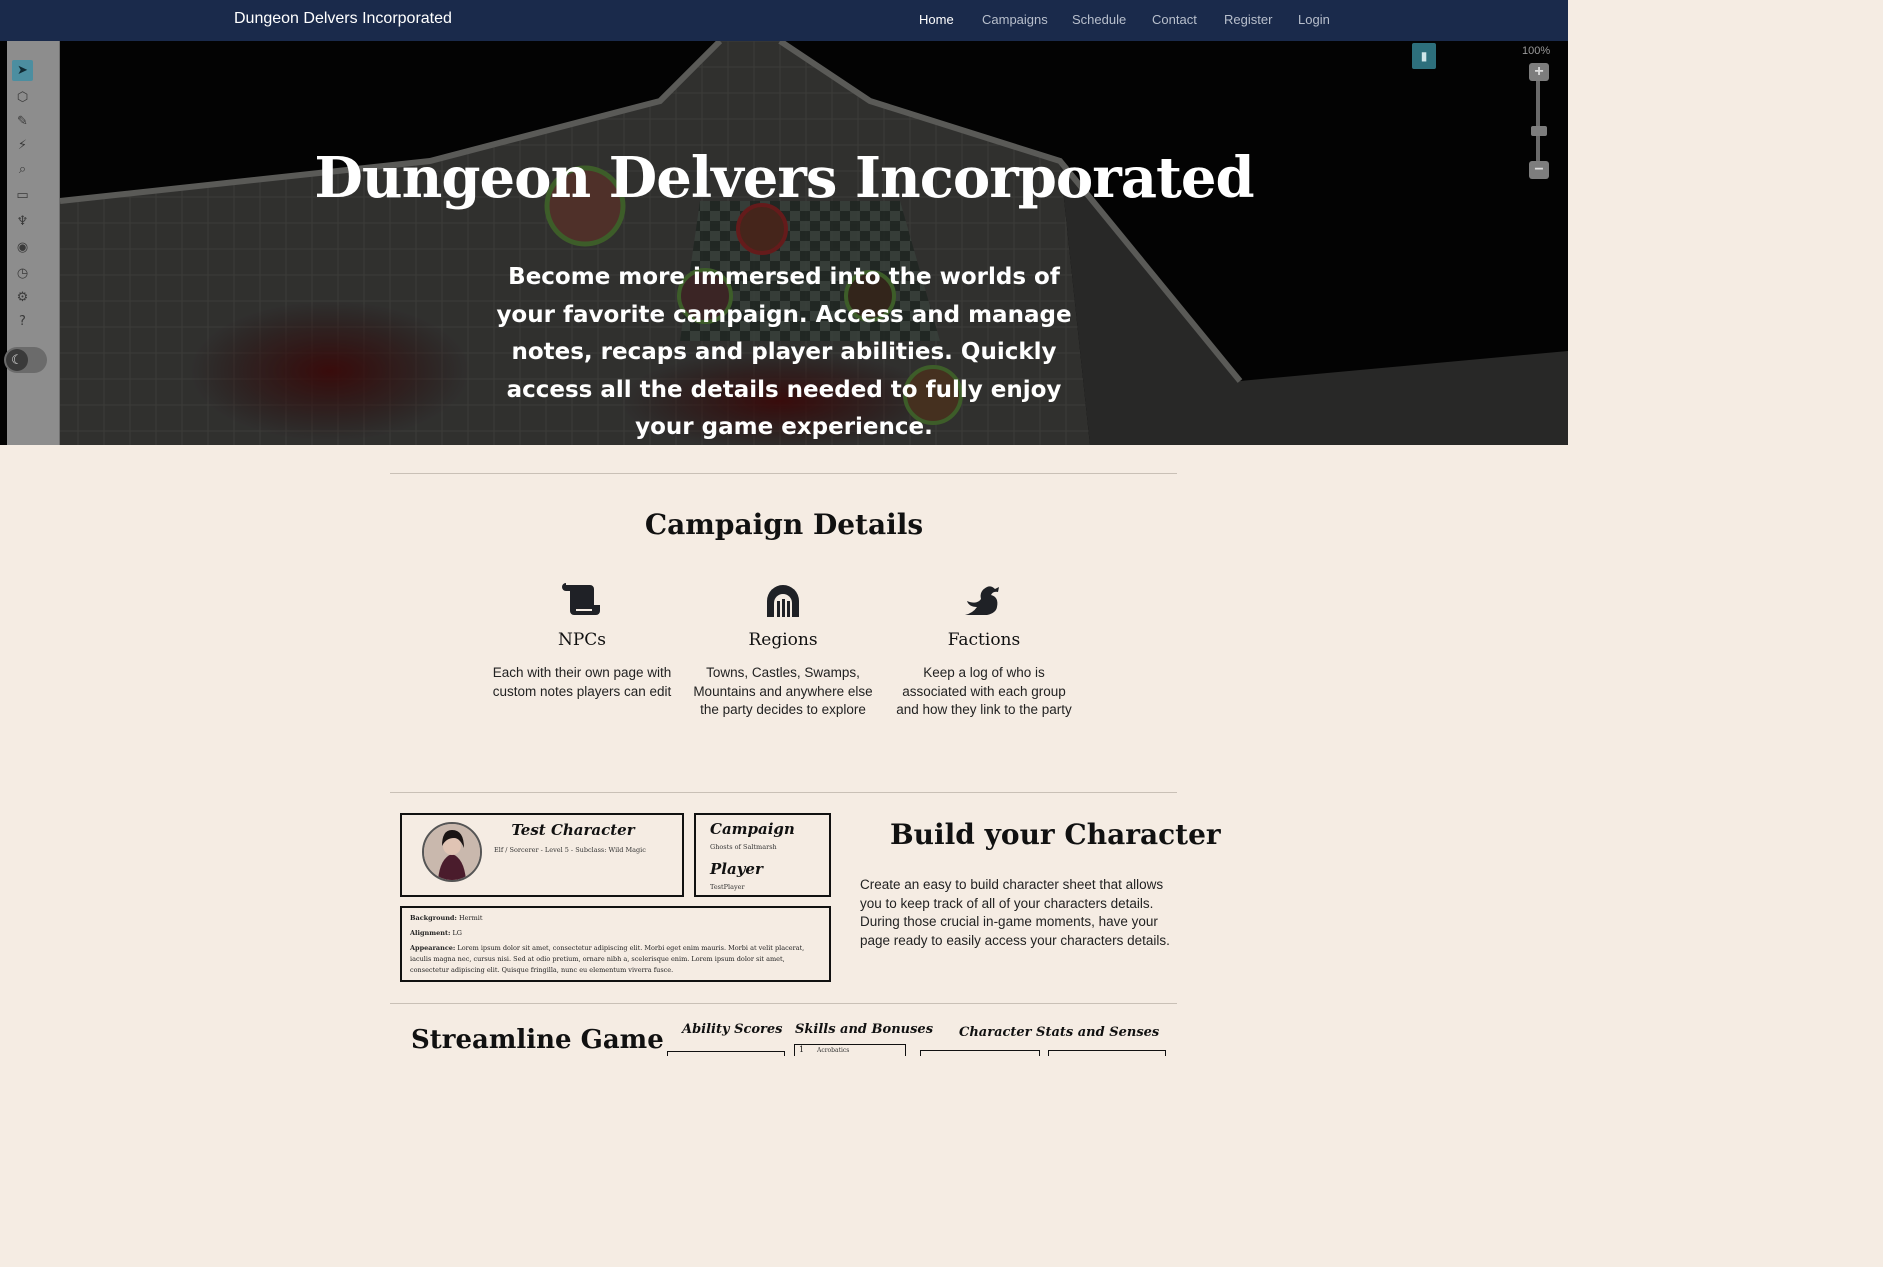 The height and width of the screenshot is (1267, 1883). What do you see at coordinates (1539, 131) in the screenshot?
I see `zoom-slider-handle` at bounding box center [1539, 131].